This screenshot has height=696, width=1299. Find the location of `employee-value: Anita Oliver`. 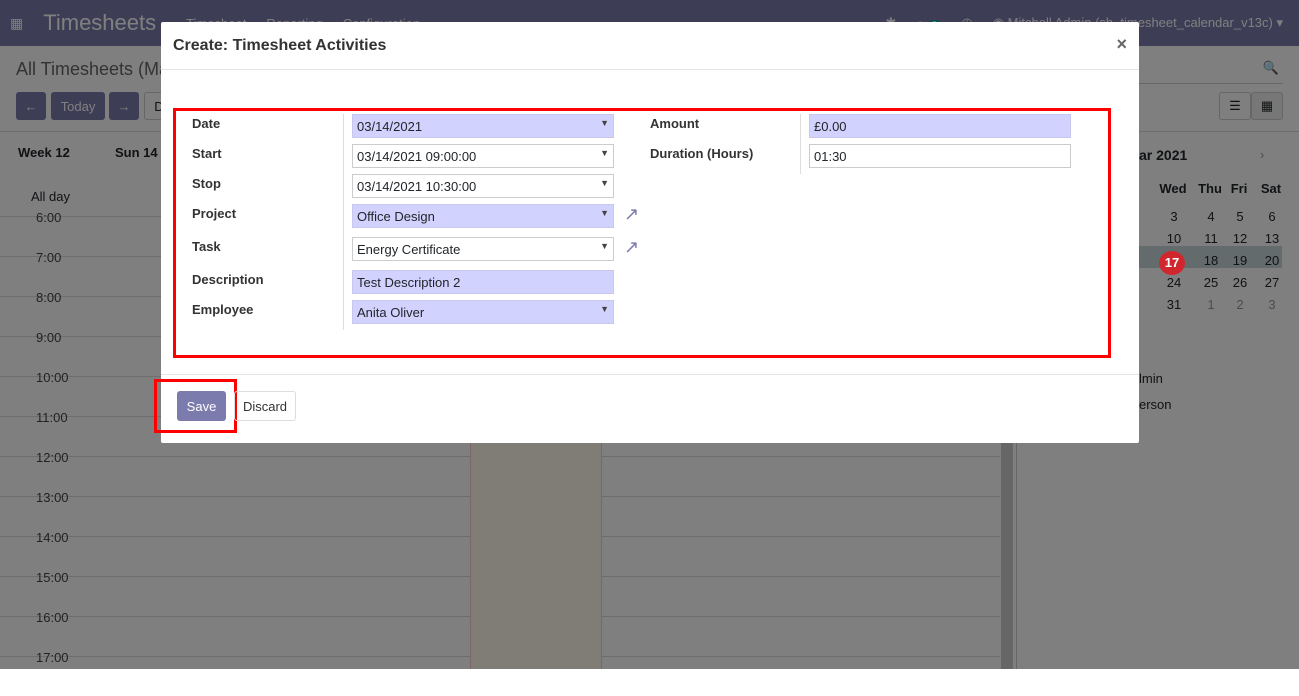

employee-value: Anita Oliver is located at coordinates (391, 312).